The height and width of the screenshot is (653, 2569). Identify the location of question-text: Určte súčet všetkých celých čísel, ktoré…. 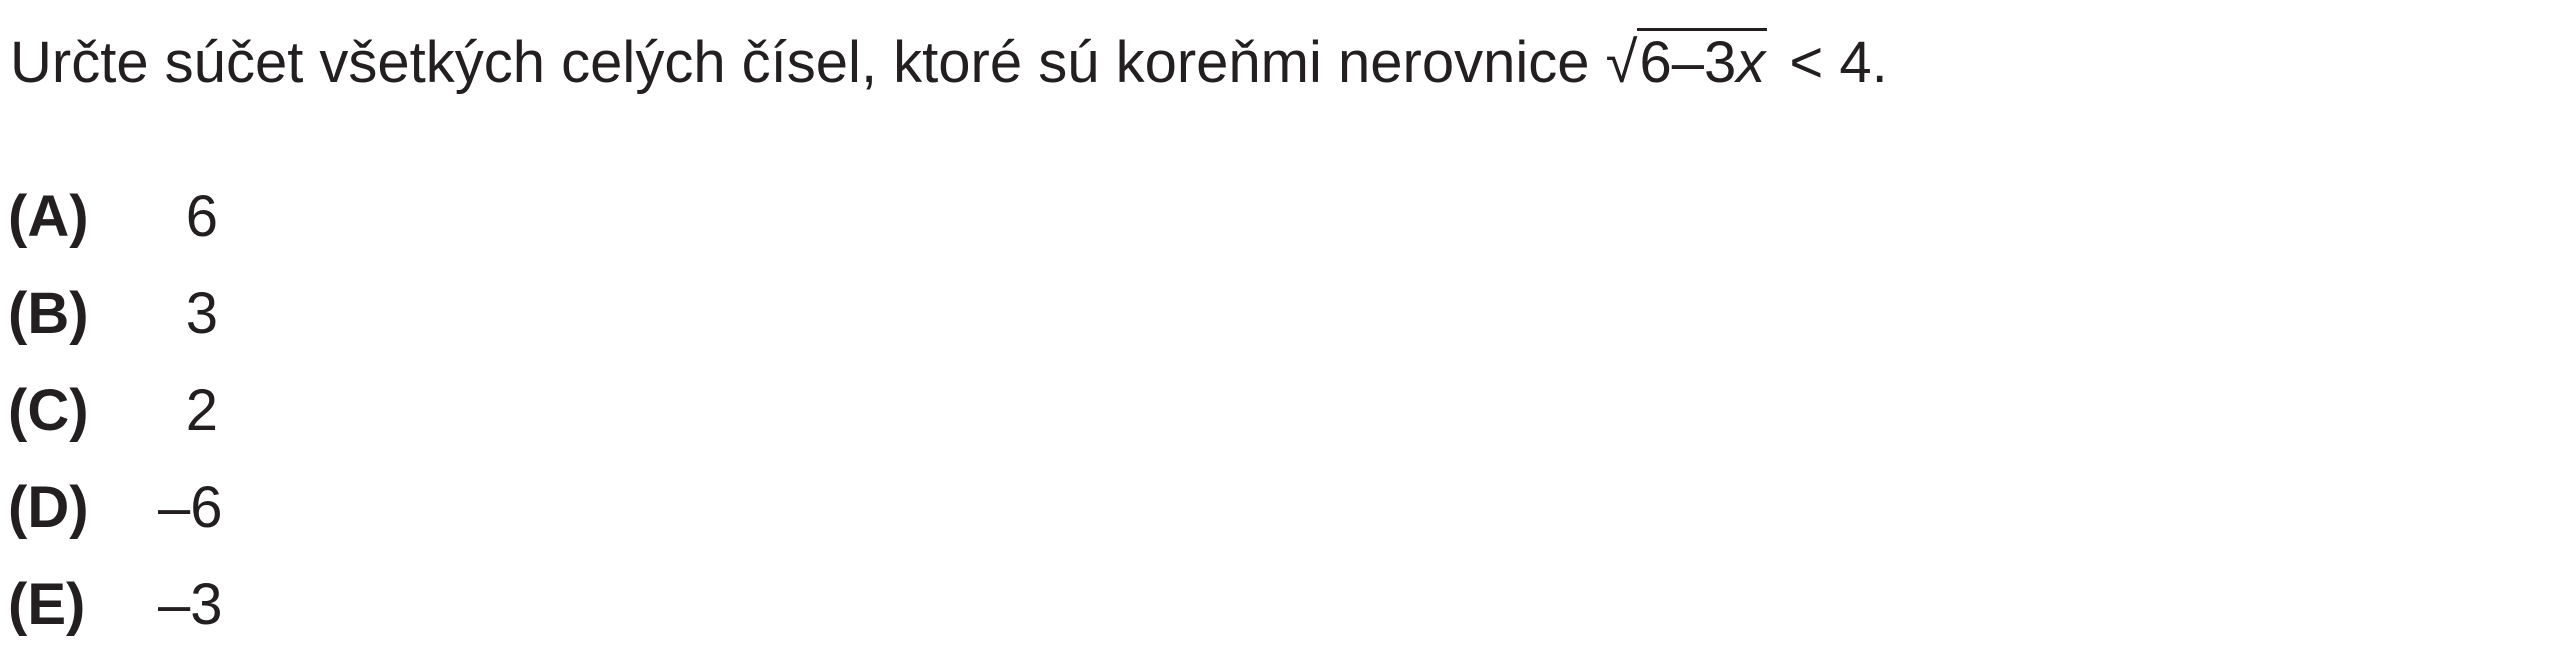
(952, 63).